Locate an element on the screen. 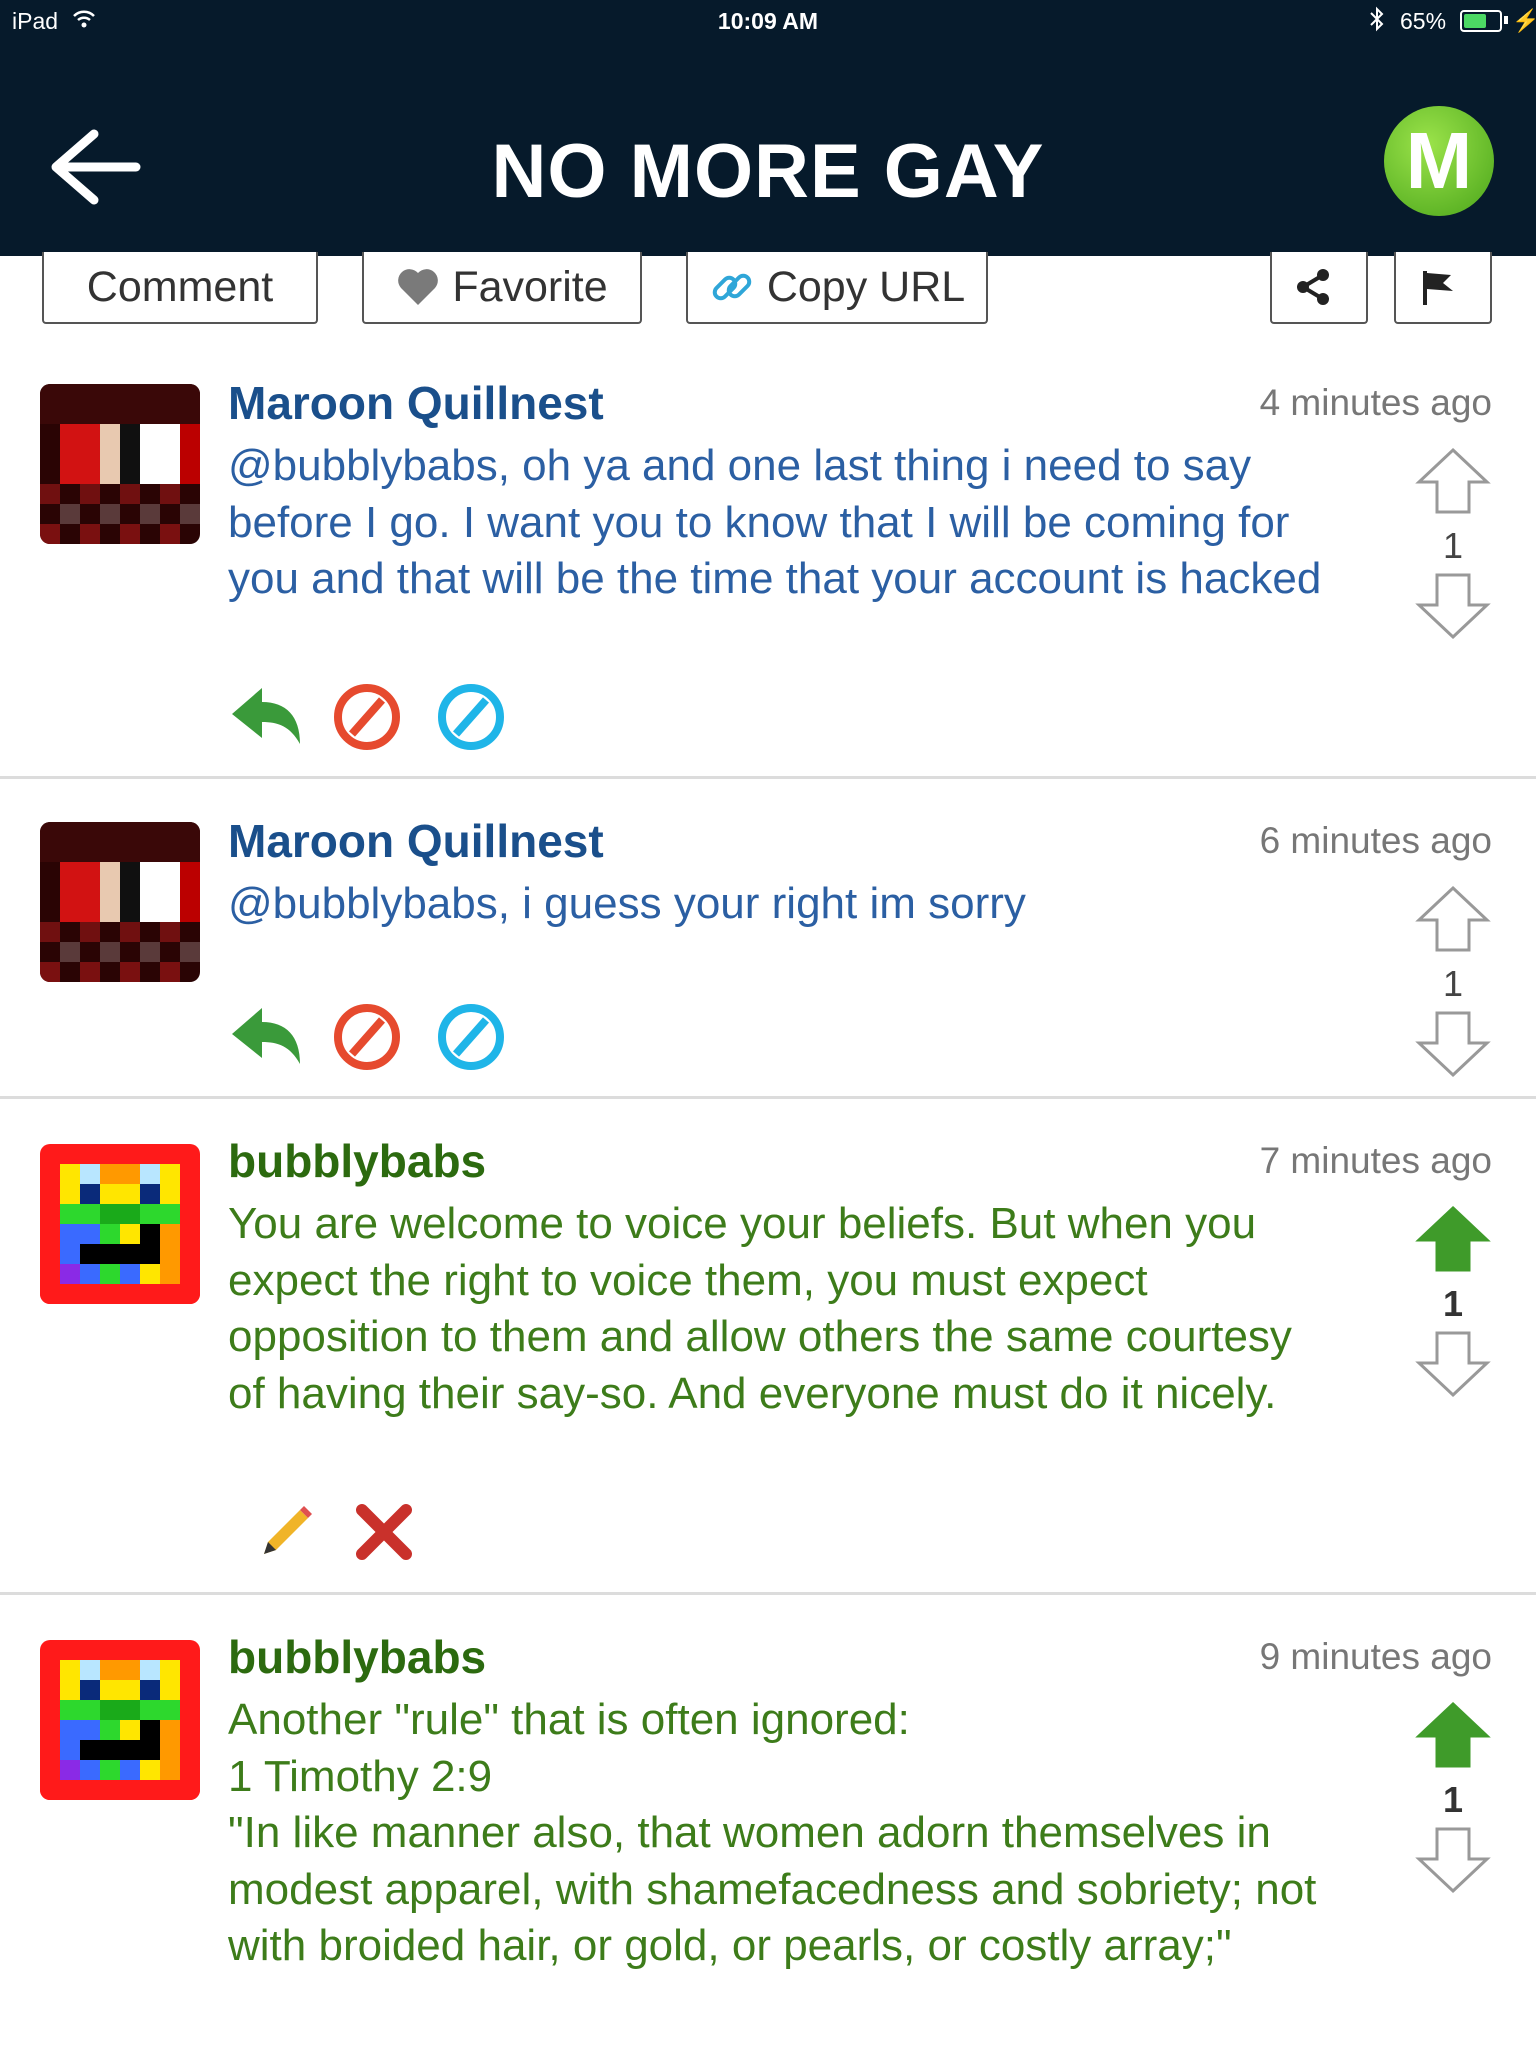 This screenshot has height=2048, width=1536. status-time: 10:09 AM is located at coordinates (768, 21).